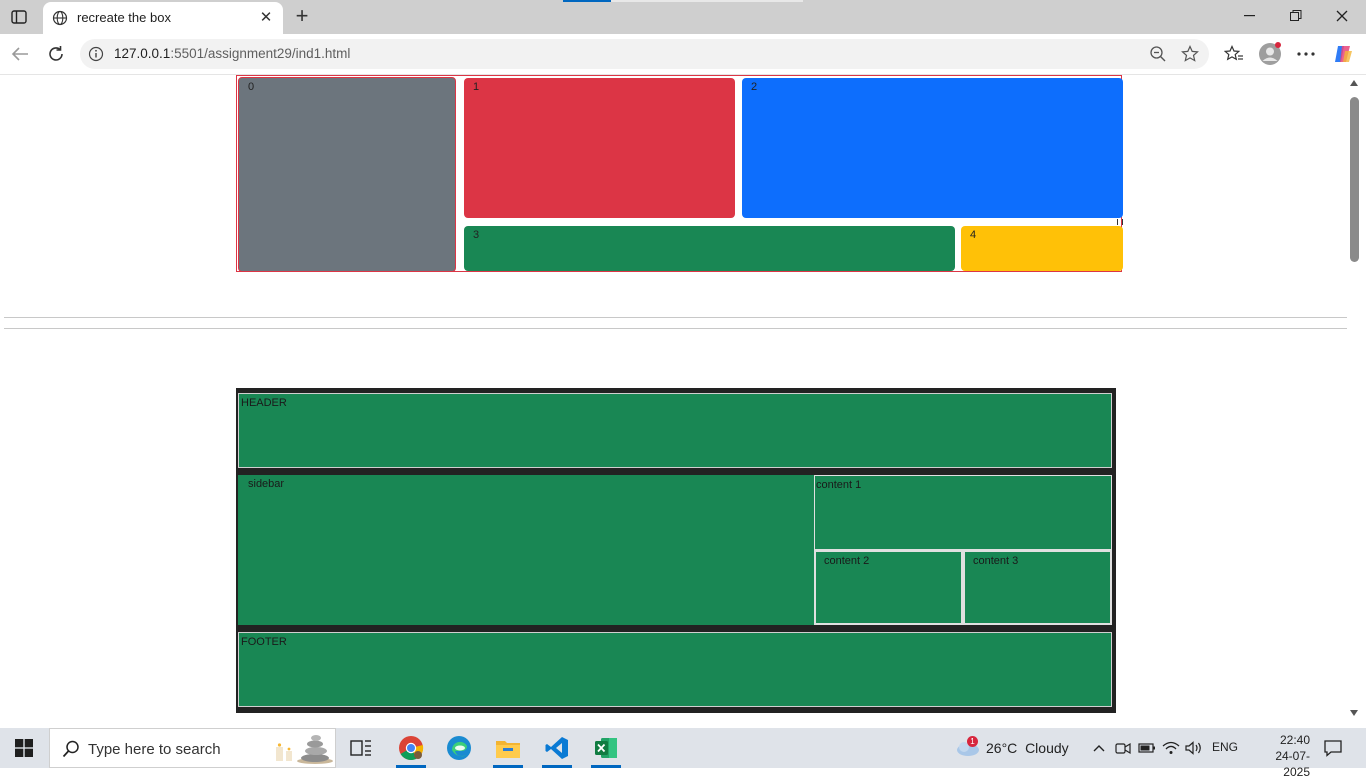 The image size is (1366, 780). What do you see at coordinates (675, 430) in the screenshot?
I see `grid-header: HEADER` at bounding box center [675, 430].